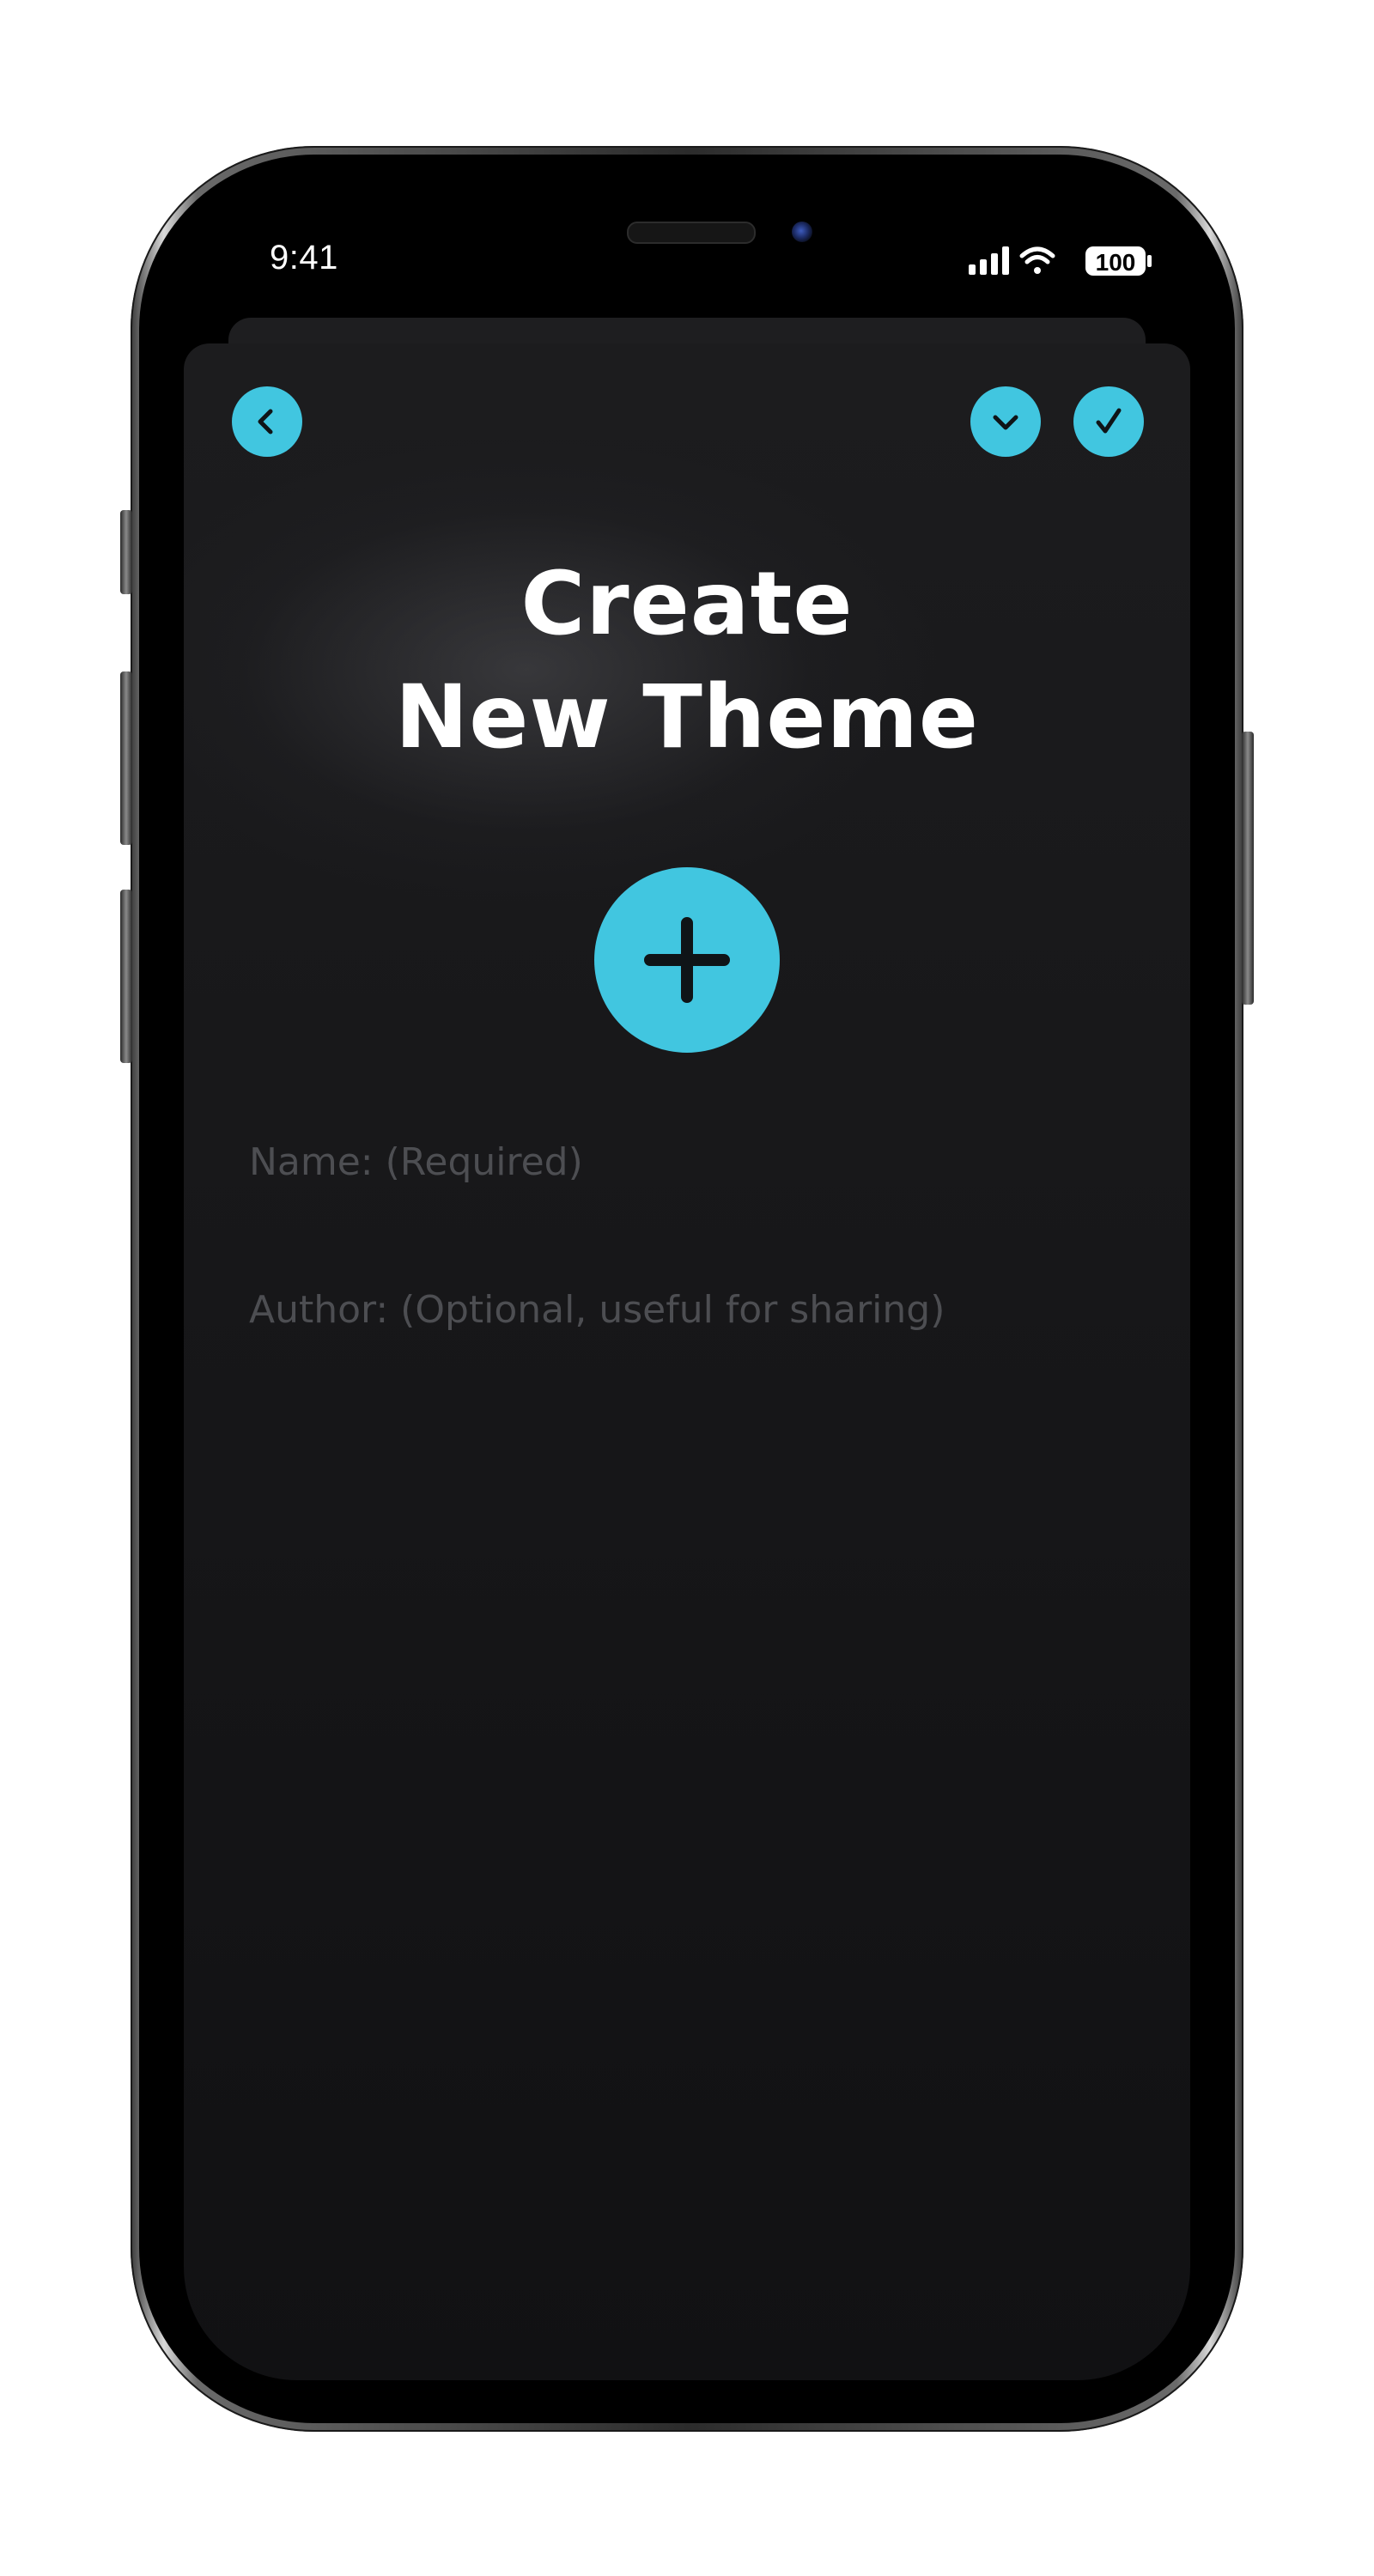  I want to click on chevron-down-icon, so click(1005, 422).